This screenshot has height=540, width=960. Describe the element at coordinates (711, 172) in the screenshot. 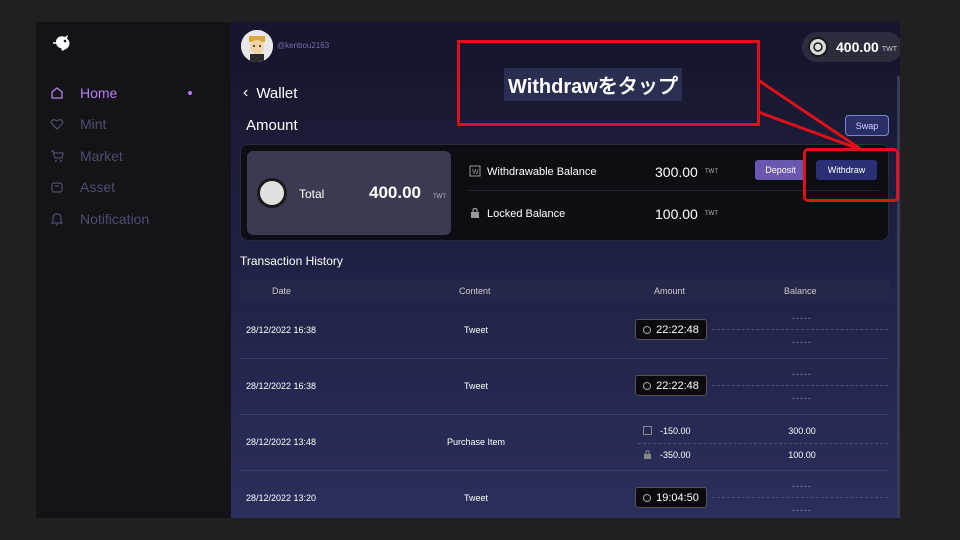

I see `withdrawable-unit: TWT` at that location.